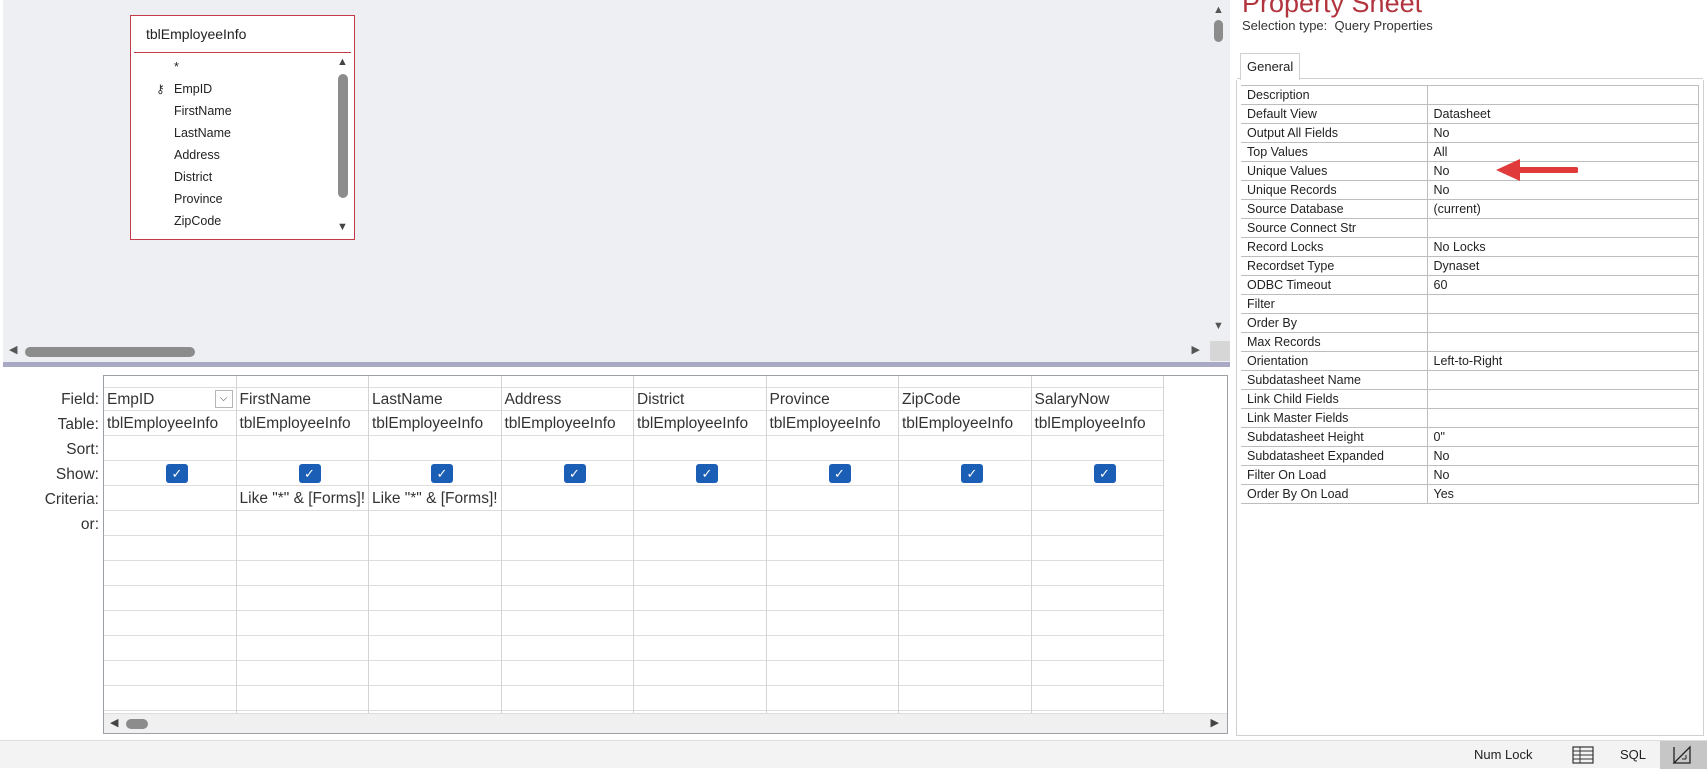 The image size is (1707, 774). I want to click on scroll-down-arrow-icon: ▼, so click(1218, 326).